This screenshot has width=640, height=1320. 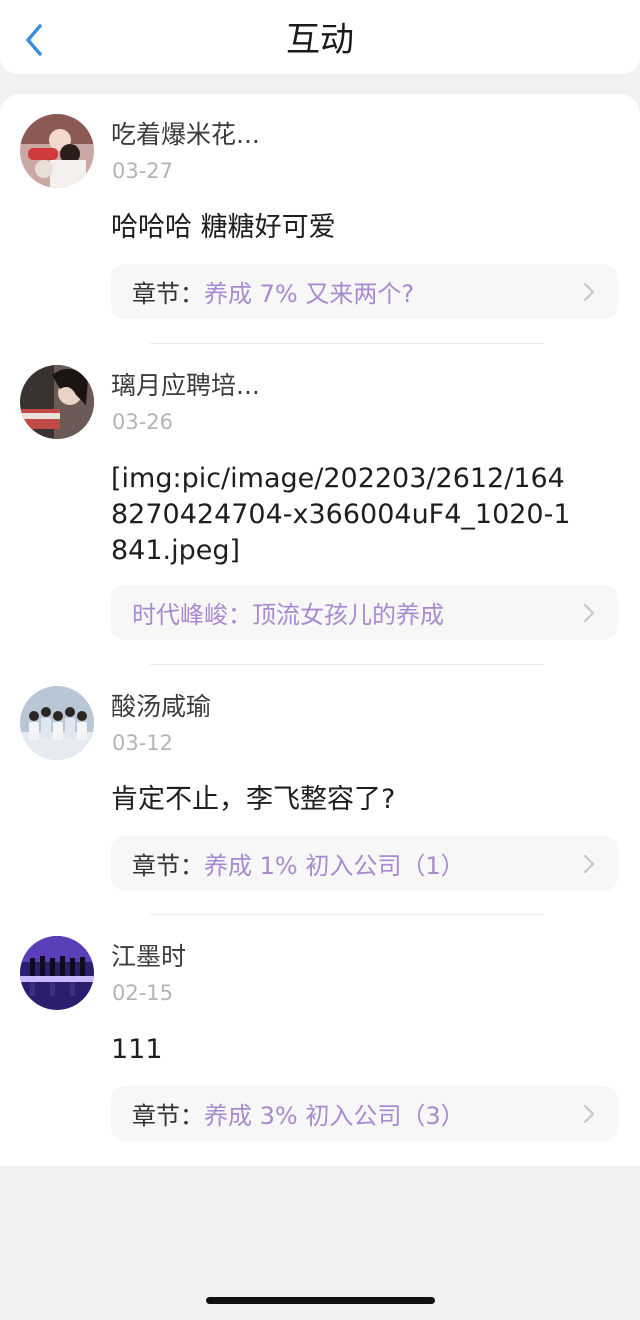 I want to click on chapter-link: 章节： 养成 7% 又来两个?, so click(x=364, y=291).